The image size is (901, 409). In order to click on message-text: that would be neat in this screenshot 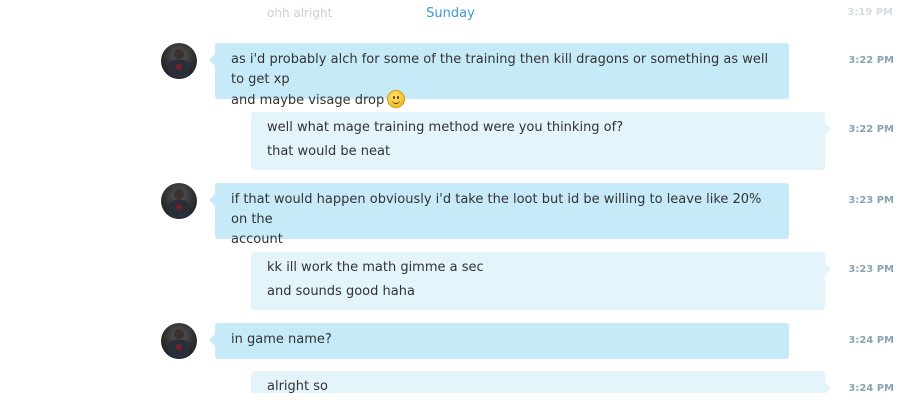, I will do `click(329, 151)`.